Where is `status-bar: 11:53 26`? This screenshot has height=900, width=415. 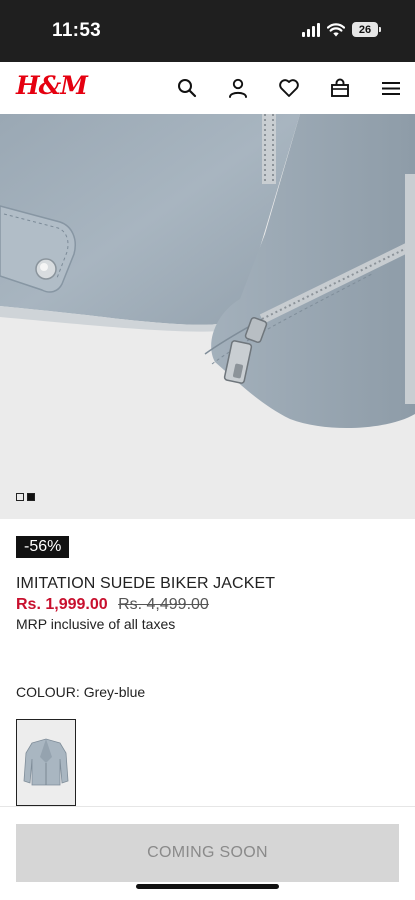
status-bar: 11:53 26 is located at coordinates (207, 31).